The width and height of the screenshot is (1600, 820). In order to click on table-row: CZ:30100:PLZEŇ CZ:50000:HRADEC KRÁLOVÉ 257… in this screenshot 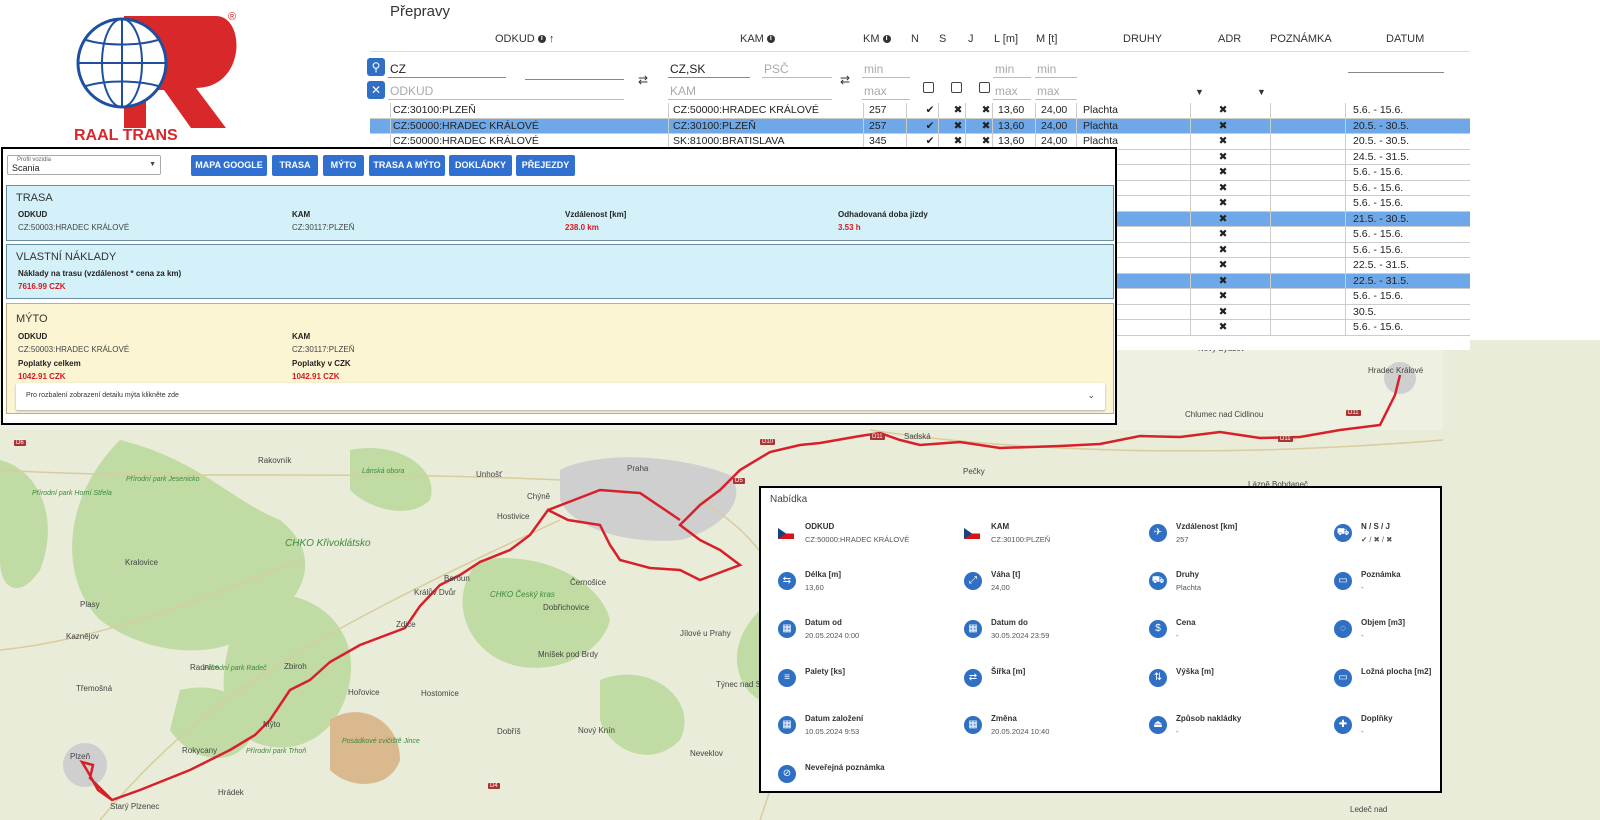, I will do `click(920, 111)`.